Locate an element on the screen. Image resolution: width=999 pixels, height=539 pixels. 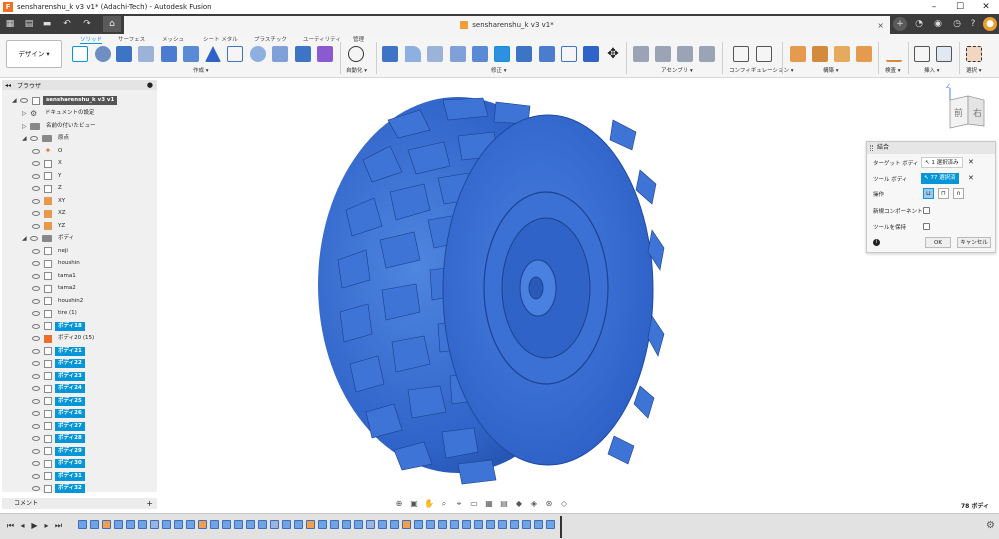
job-status-icon: ◉ is located at coordinates (938, 24).